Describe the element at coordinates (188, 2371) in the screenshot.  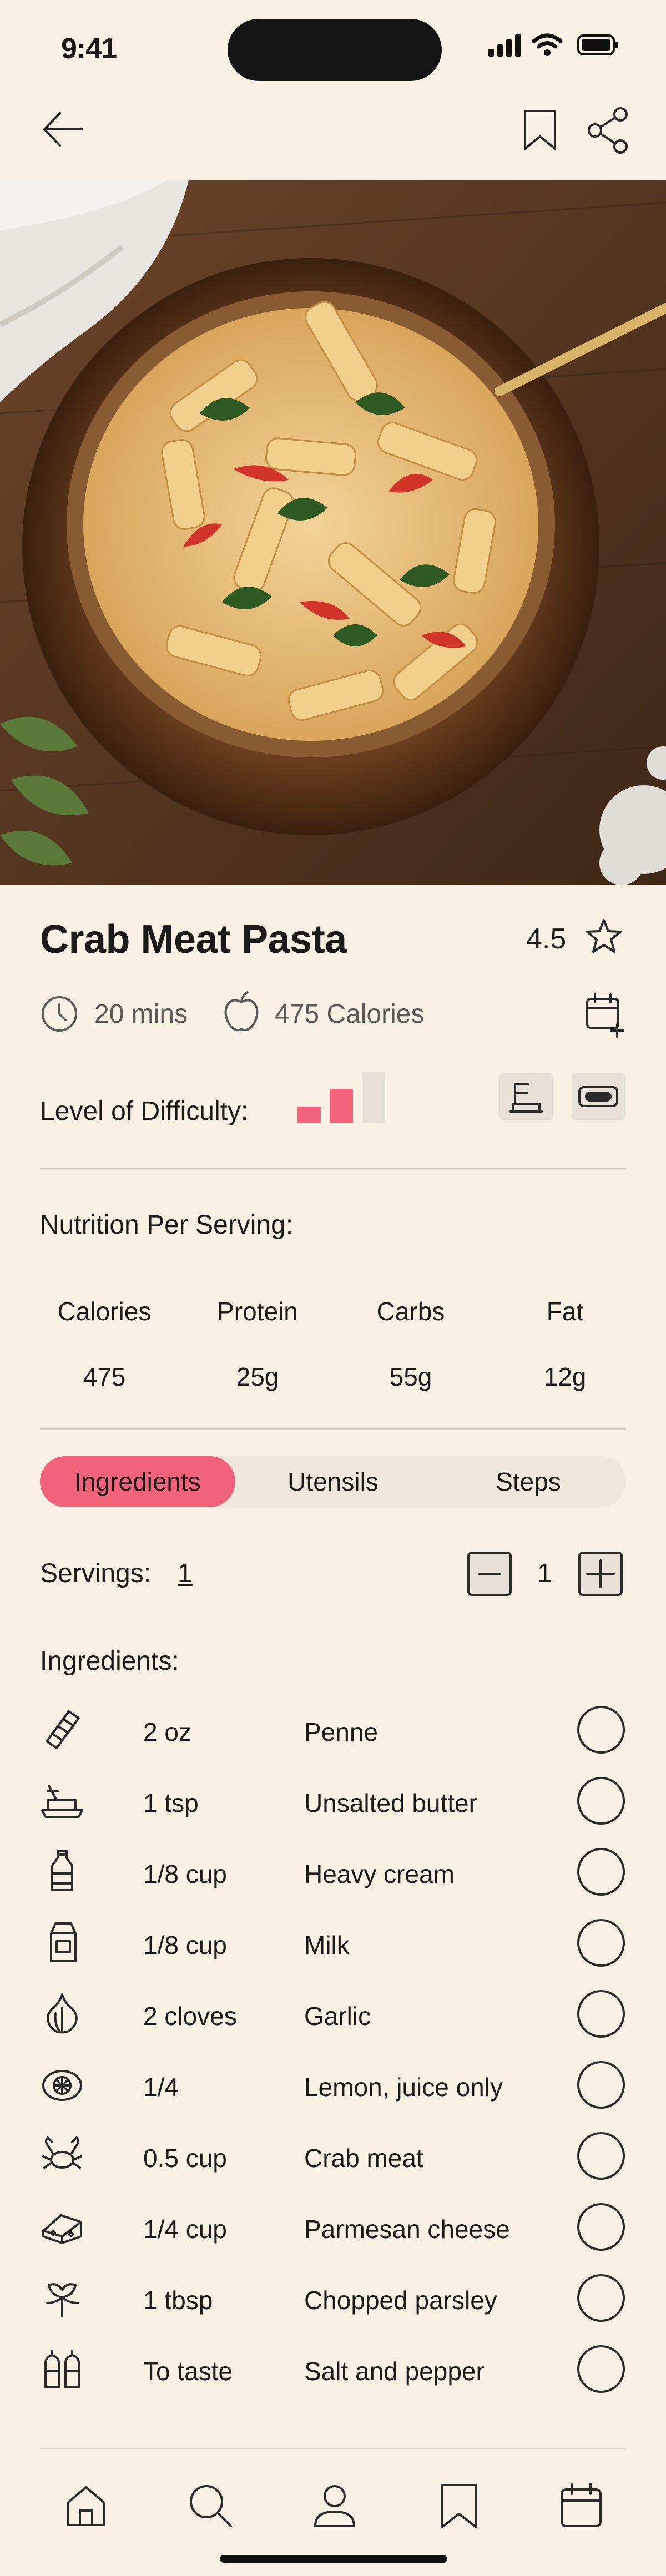
I see `ingredient-qty: To taste` at that location.